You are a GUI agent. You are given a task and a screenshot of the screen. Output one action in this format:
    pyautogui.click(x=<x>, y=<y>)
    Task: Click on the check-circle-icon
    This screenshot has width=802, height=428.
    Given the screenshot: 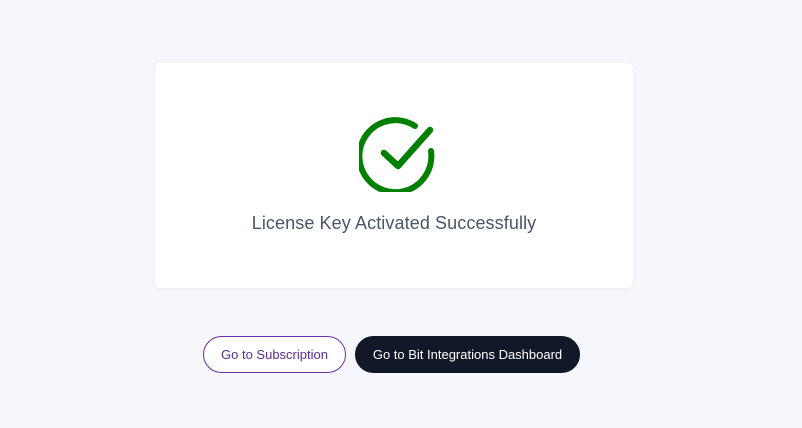 What is the action you would take?
    pyautogui.click(x=397, y=154)
    